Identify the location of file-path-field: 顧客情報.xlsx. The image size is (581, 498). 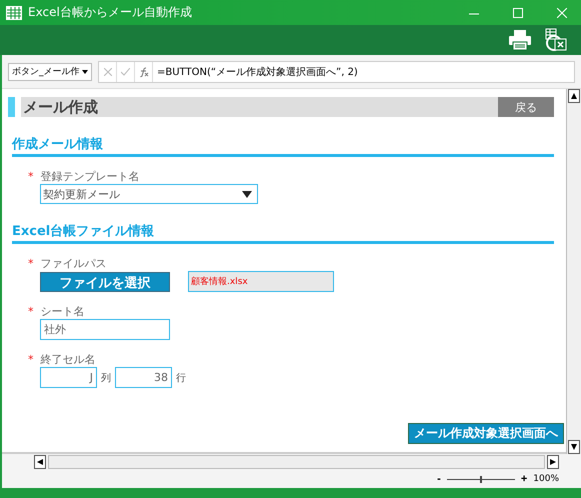
(261, 281).